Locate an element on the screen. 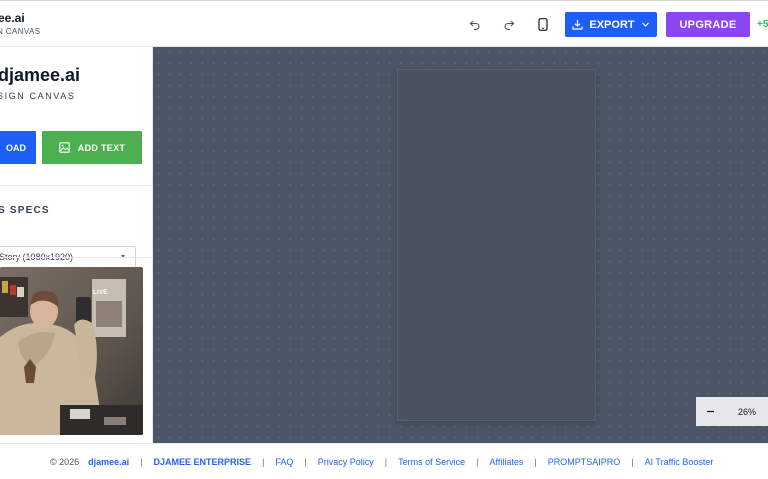 This screenshot has width=768, height=479. undo-icon is located at coordinates (474, 25).